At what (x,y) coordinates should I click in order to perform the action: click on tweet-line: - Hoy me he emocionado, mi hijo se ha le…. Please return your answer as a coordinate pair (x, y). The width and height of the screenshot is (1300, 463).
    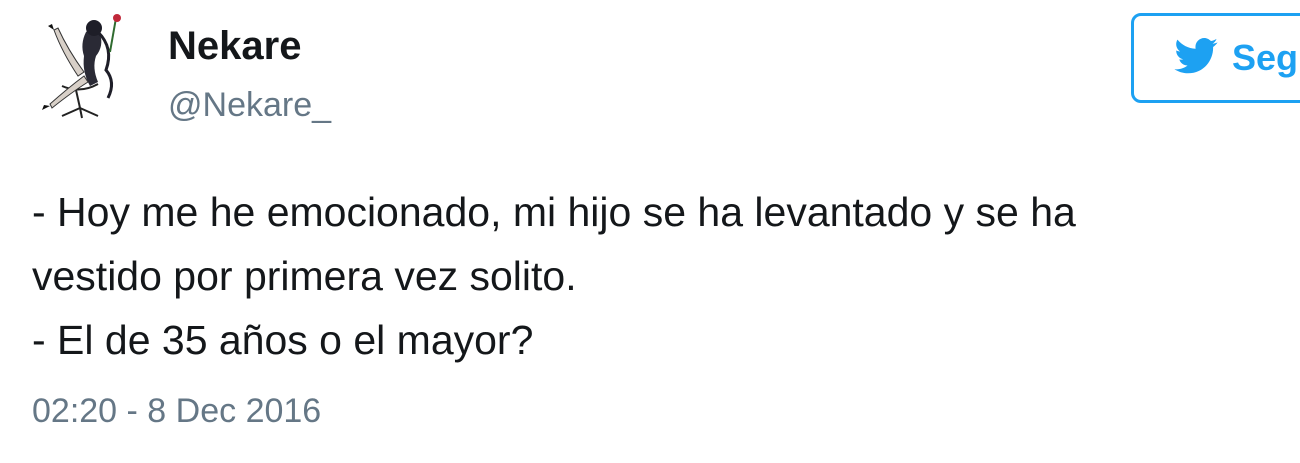
    Looking at the image, I should click on (554, 212).